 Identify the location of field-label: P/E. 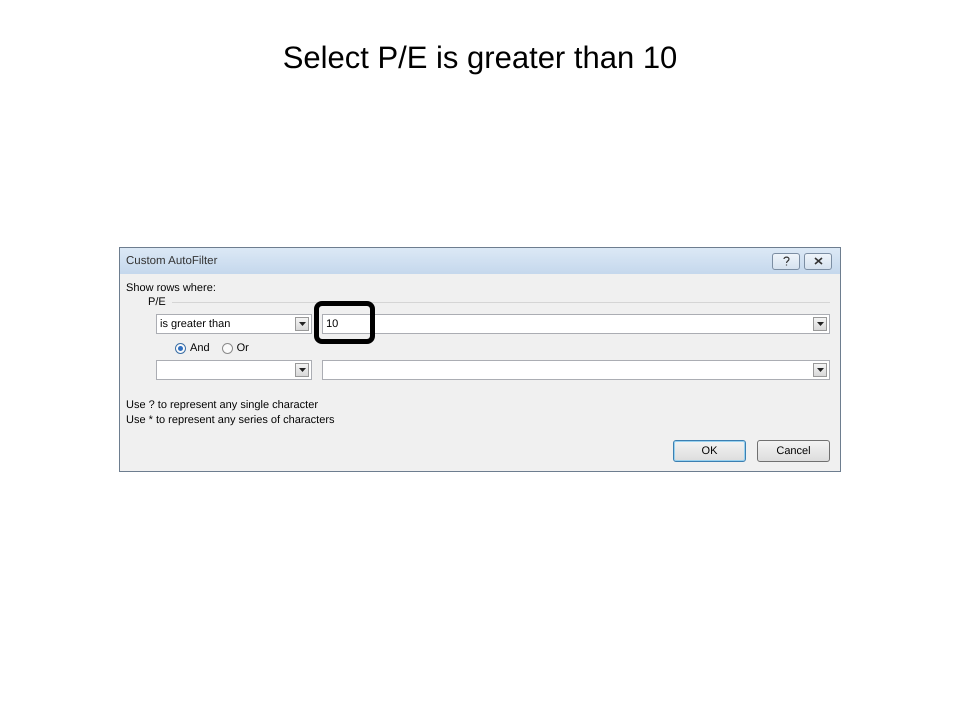
(157, 302).